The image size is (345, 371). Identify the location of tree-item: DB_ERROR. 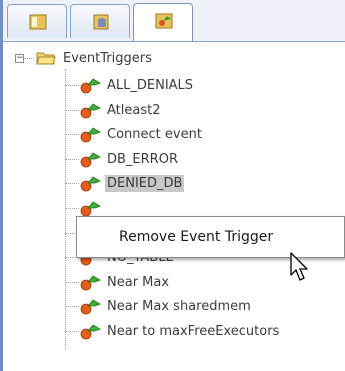
(129, 159).